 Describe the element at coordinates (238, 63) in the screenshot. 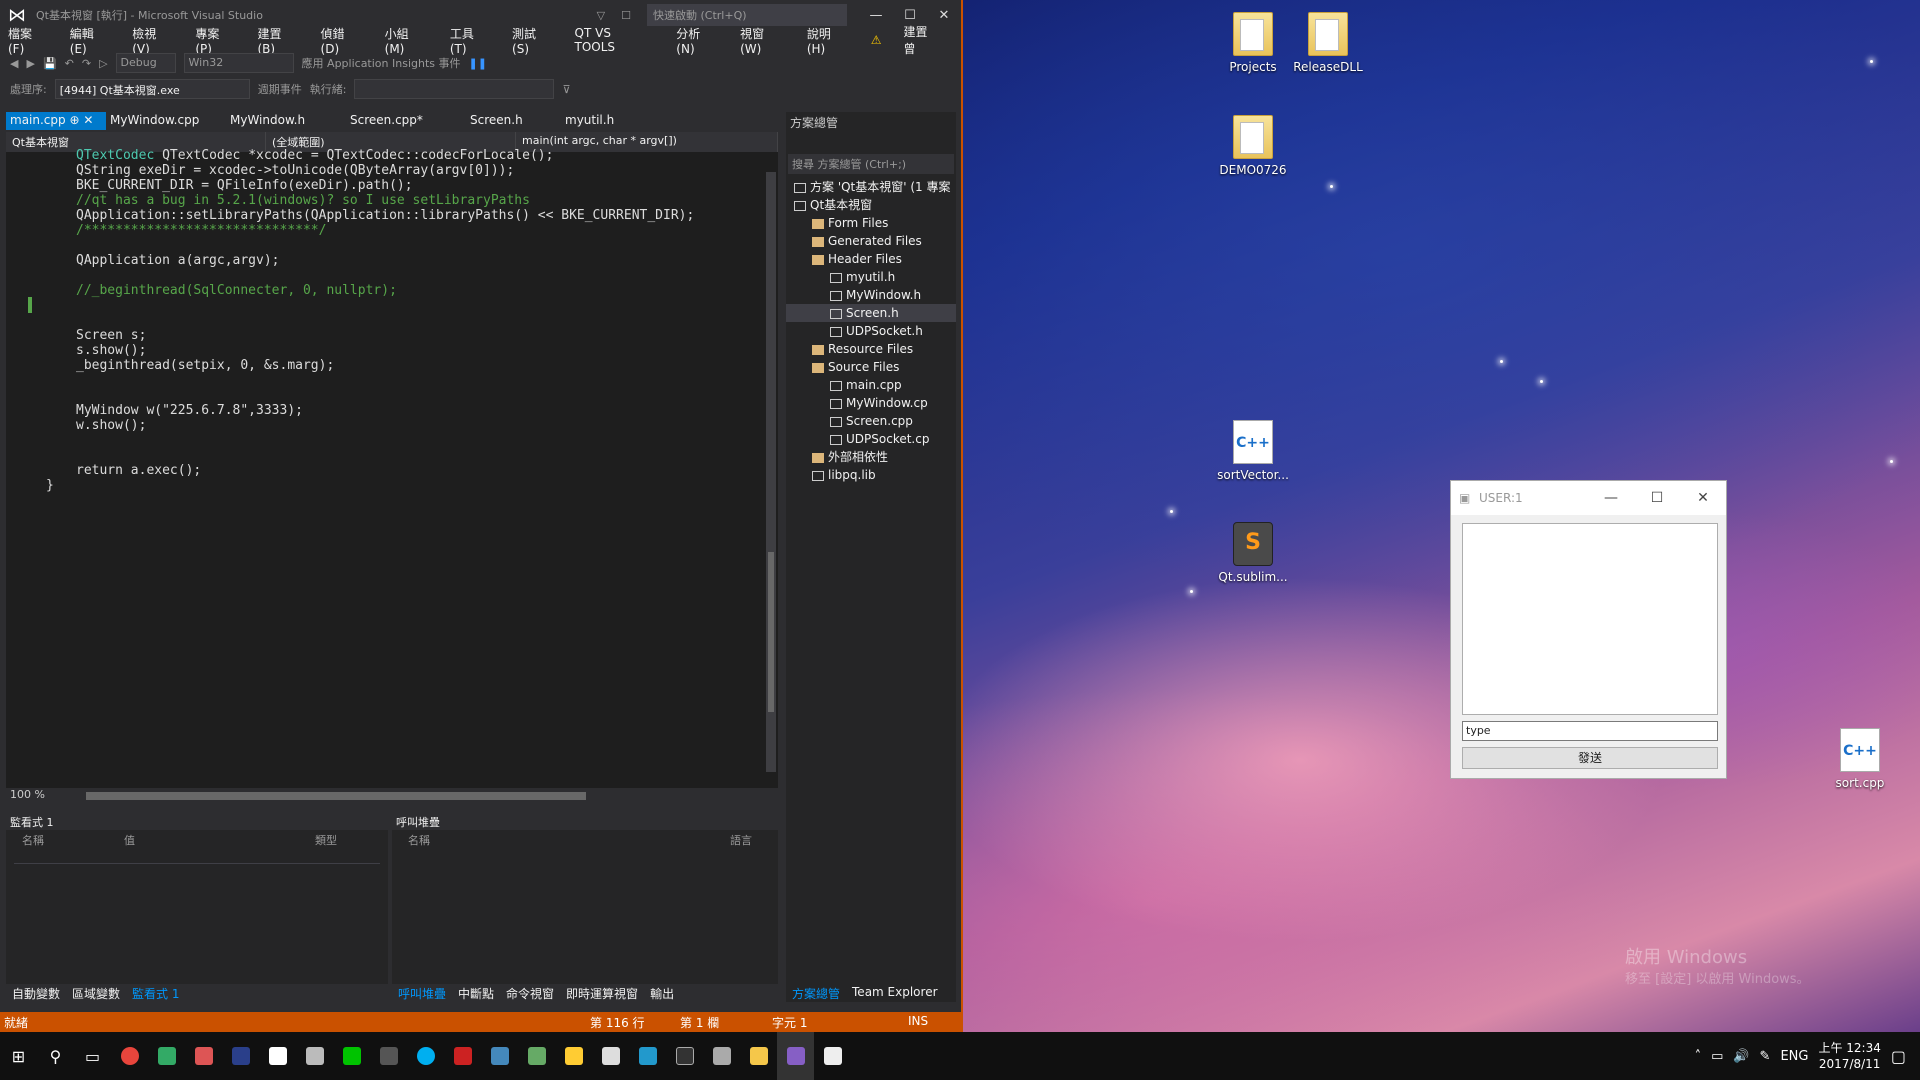

I see `platform-select: Win32` at that location.